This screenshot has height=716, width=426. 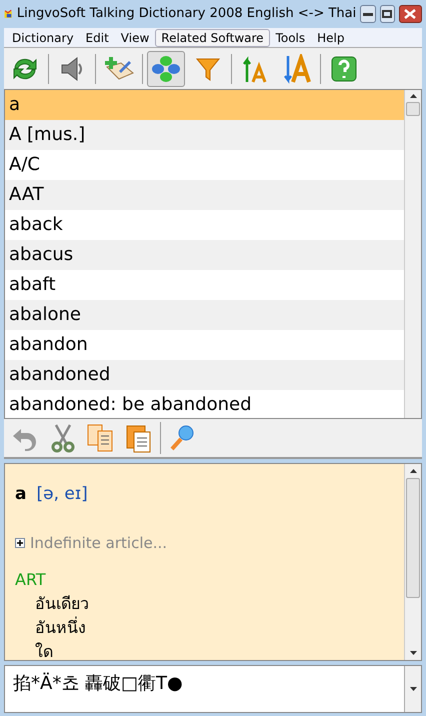 I want to click on menu-item: Help, so click(x=330, y=37).